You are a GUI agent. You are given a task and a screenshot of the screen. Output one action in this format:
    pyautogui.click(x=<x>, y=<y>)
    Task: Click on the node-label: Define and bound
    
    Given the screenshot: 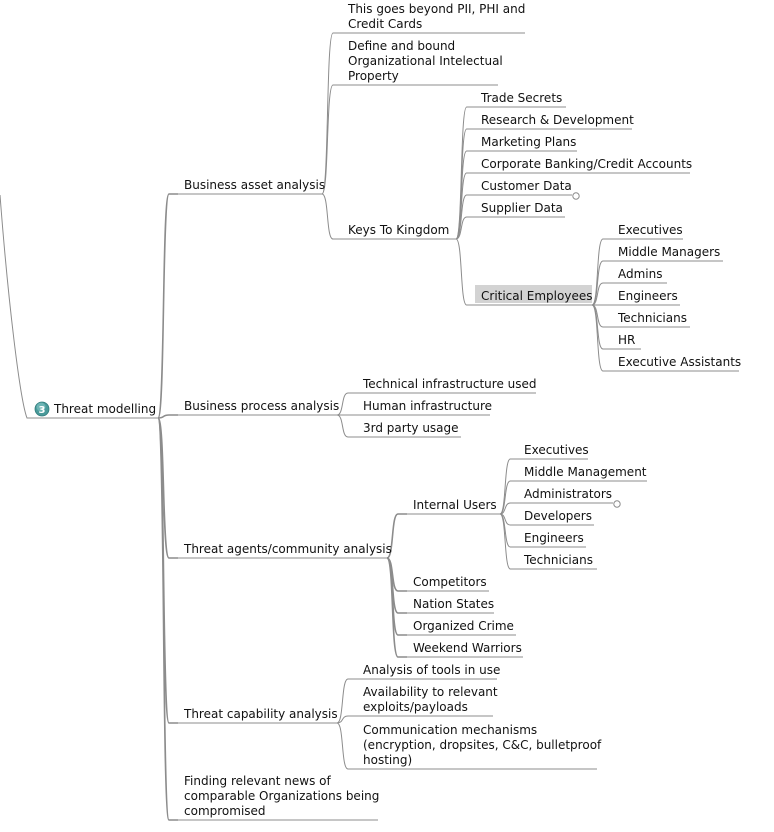 What is the action you would take?
    pyautogui.click(x=401, y=46)
    